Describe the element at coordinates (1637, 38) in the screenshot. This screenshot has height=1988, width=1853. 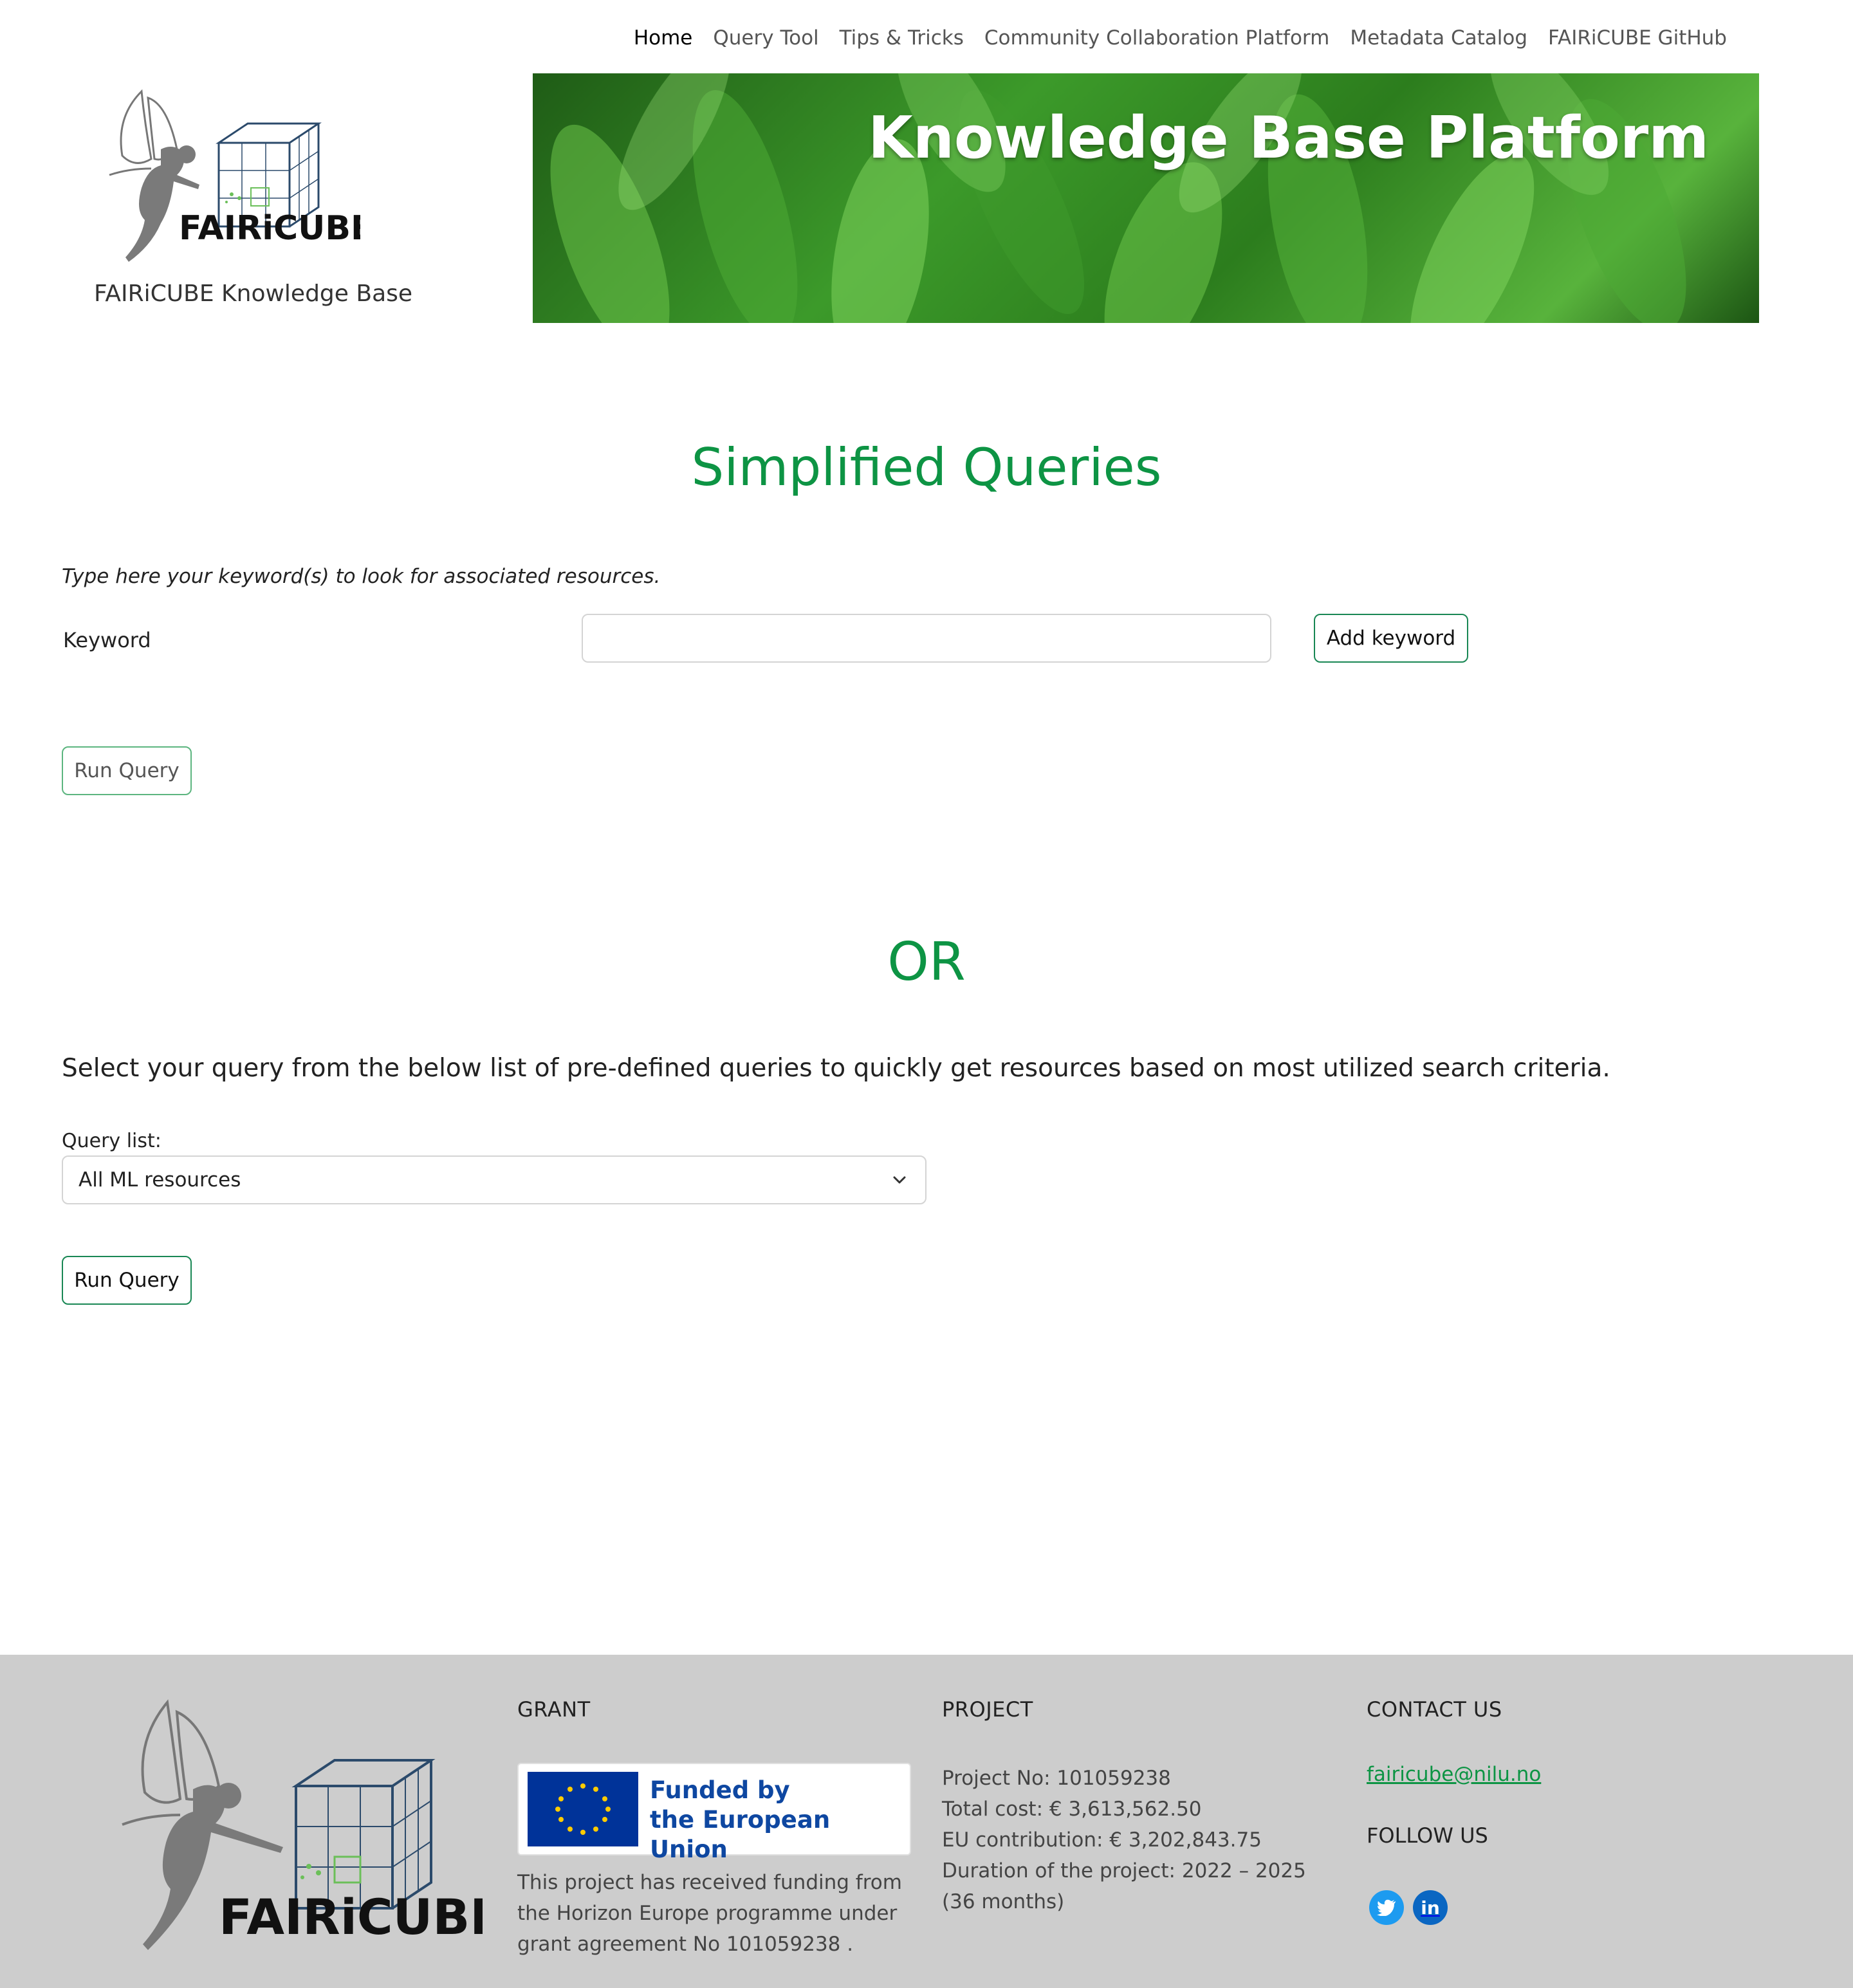
I see `nav-github: FAIRiCUBE GitHub` at that location.